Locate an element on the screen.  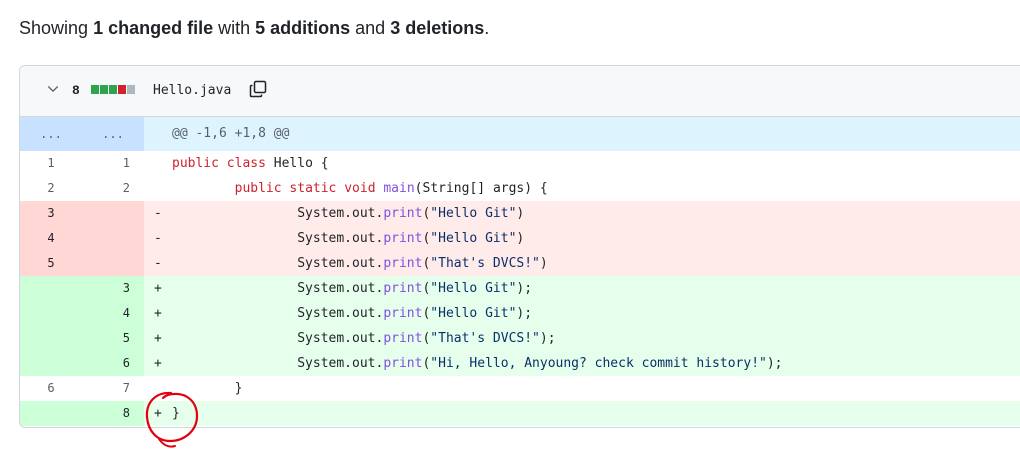
code-line: public class Hello { is located at coordinates (250, 163).